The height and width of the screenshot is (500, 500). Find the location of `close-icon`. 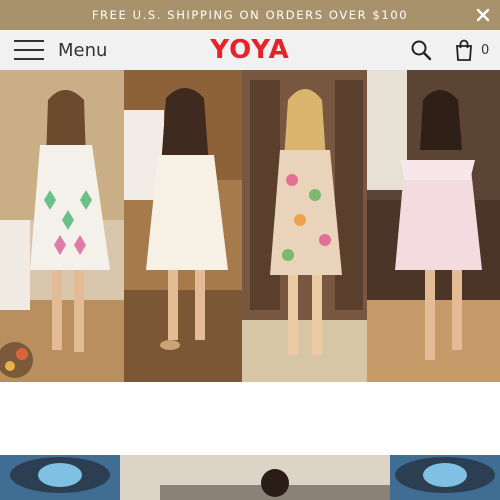

close-icon is located at coordinates (483, 15).